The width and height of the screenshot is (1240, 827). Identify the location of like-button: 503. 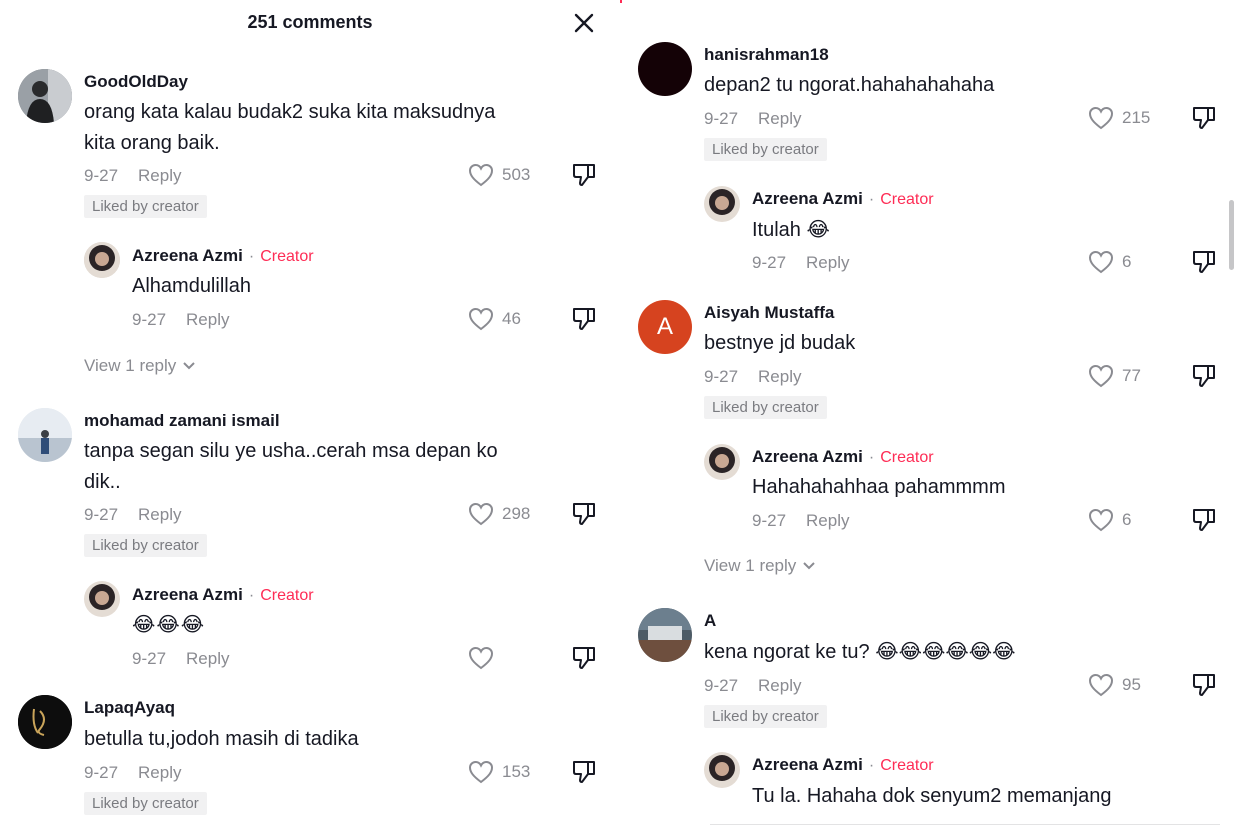
(499, 175).